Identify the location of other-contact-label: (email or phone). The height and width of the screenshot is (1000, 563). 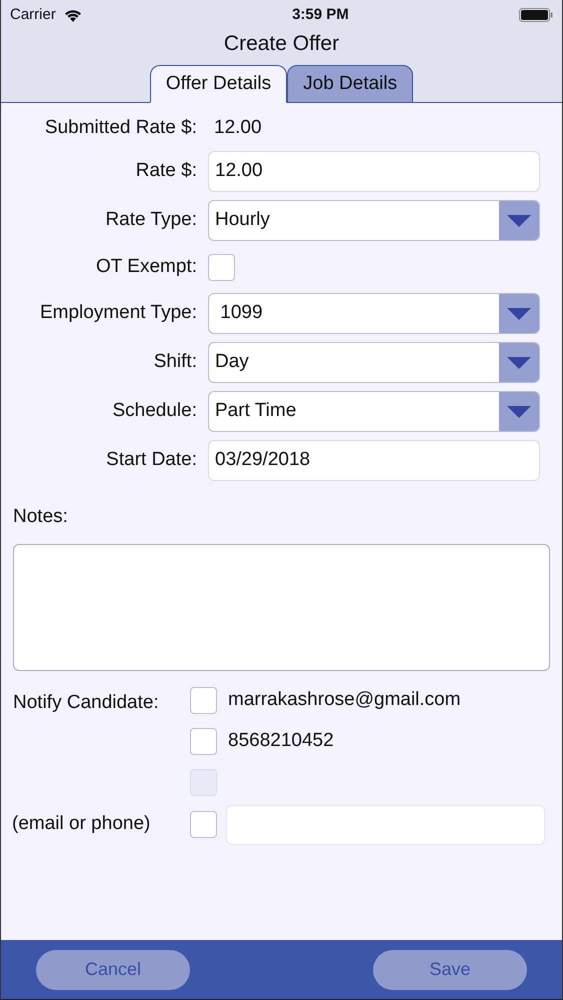
(81, 824).